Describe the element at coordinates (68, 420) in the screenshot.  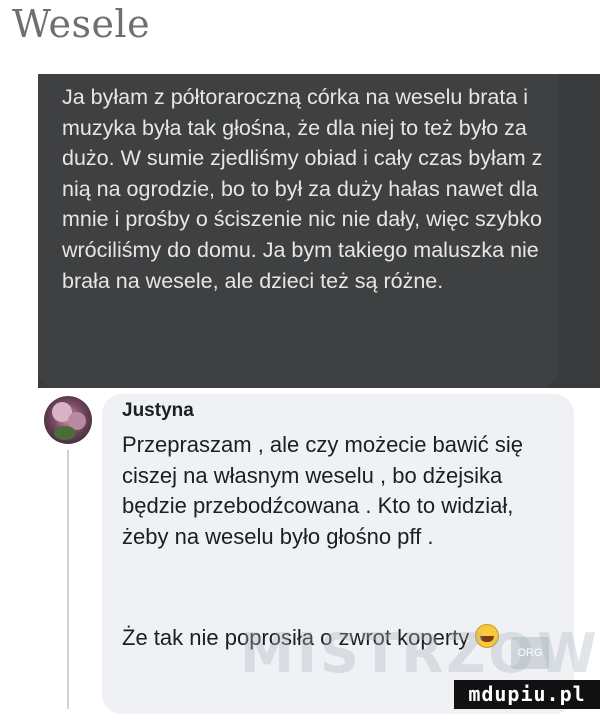
I see `avatar` at that location.